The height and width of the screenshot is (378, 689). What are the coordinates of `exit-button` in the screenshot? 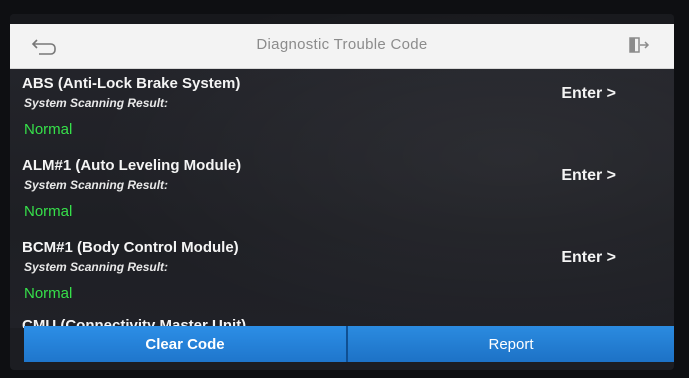 It's located at (639, 45).